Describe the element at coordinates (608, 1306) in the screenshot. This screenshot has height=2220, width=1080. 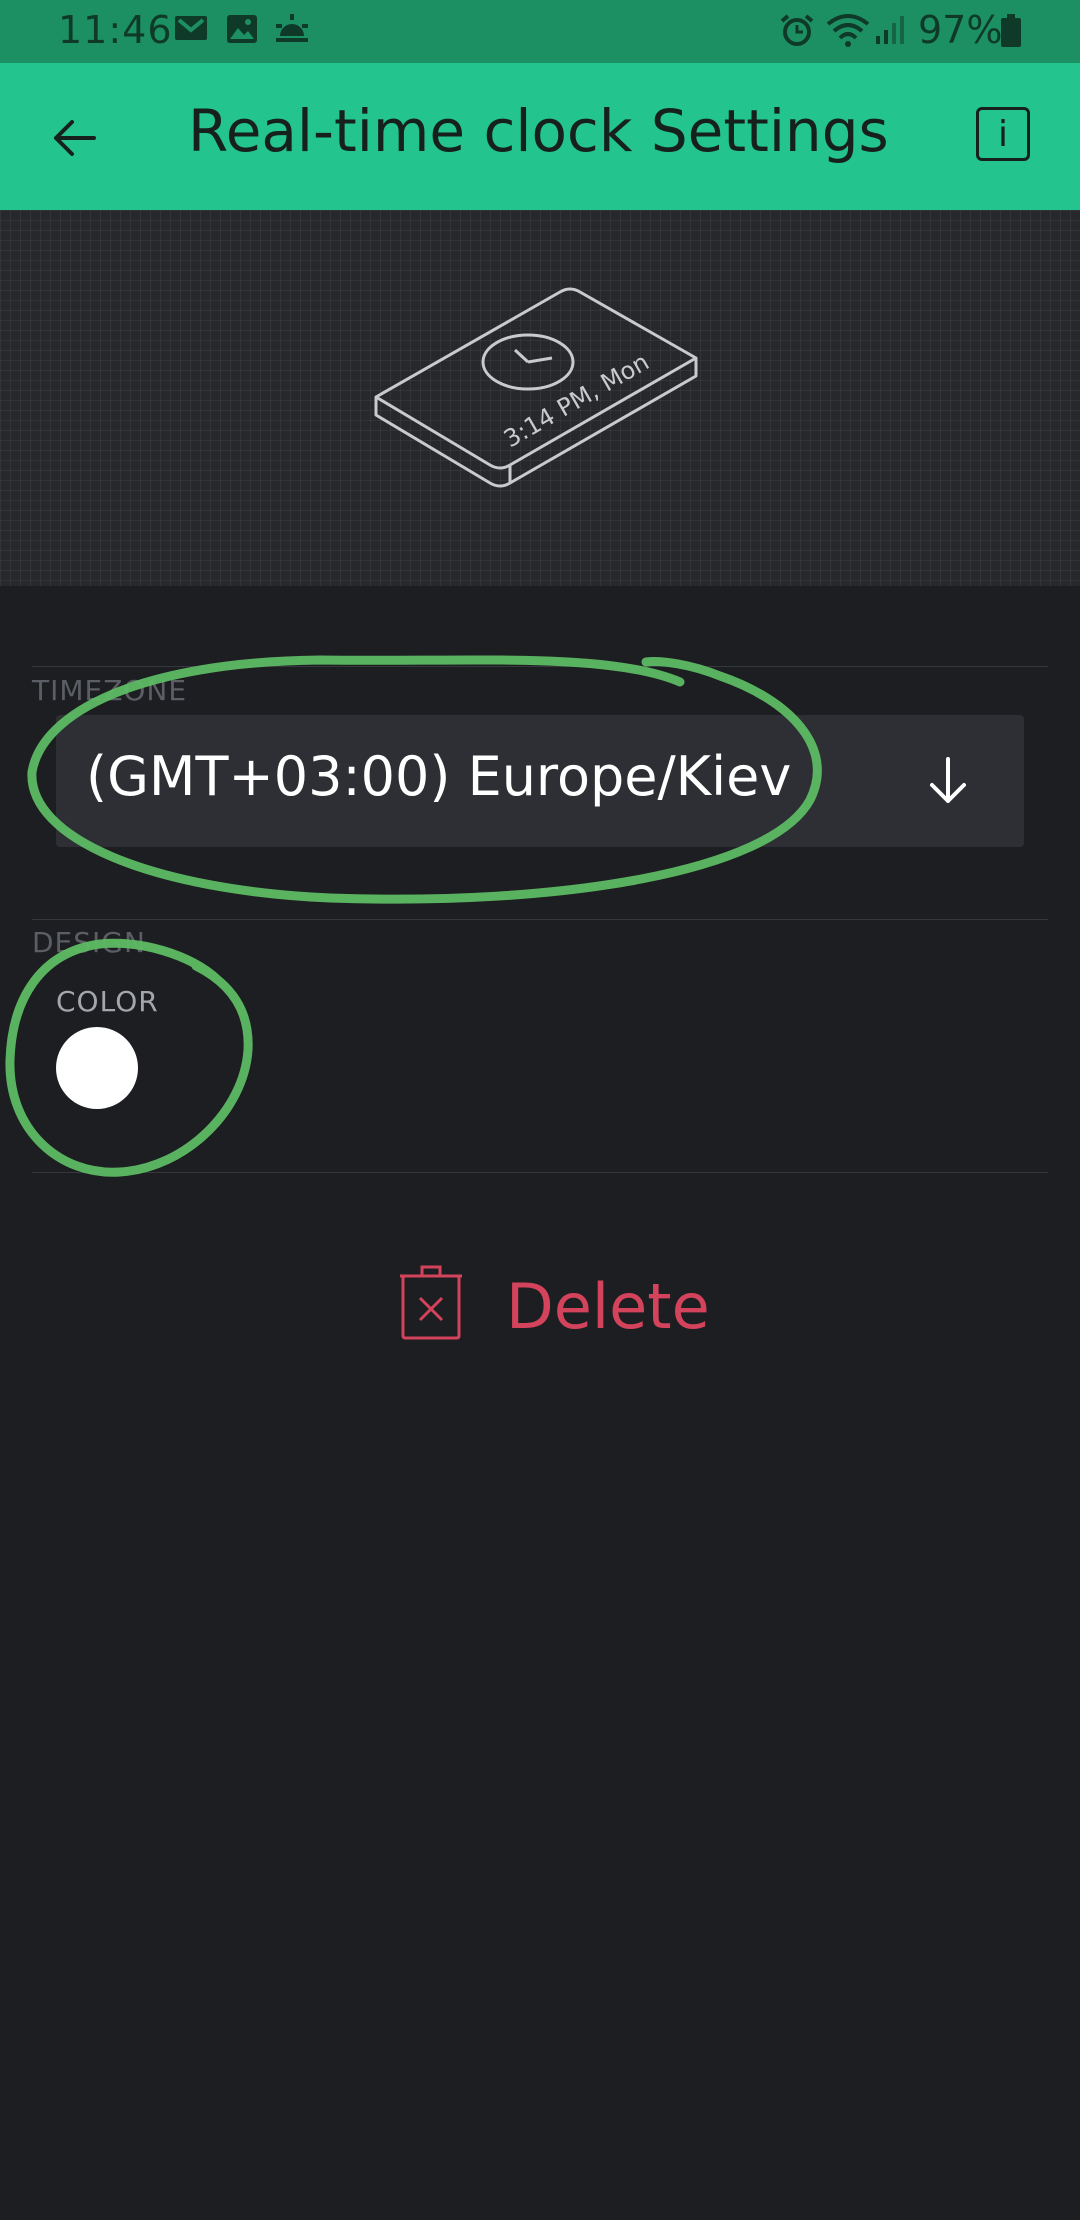
I see `delete-label: Delete` at that location.